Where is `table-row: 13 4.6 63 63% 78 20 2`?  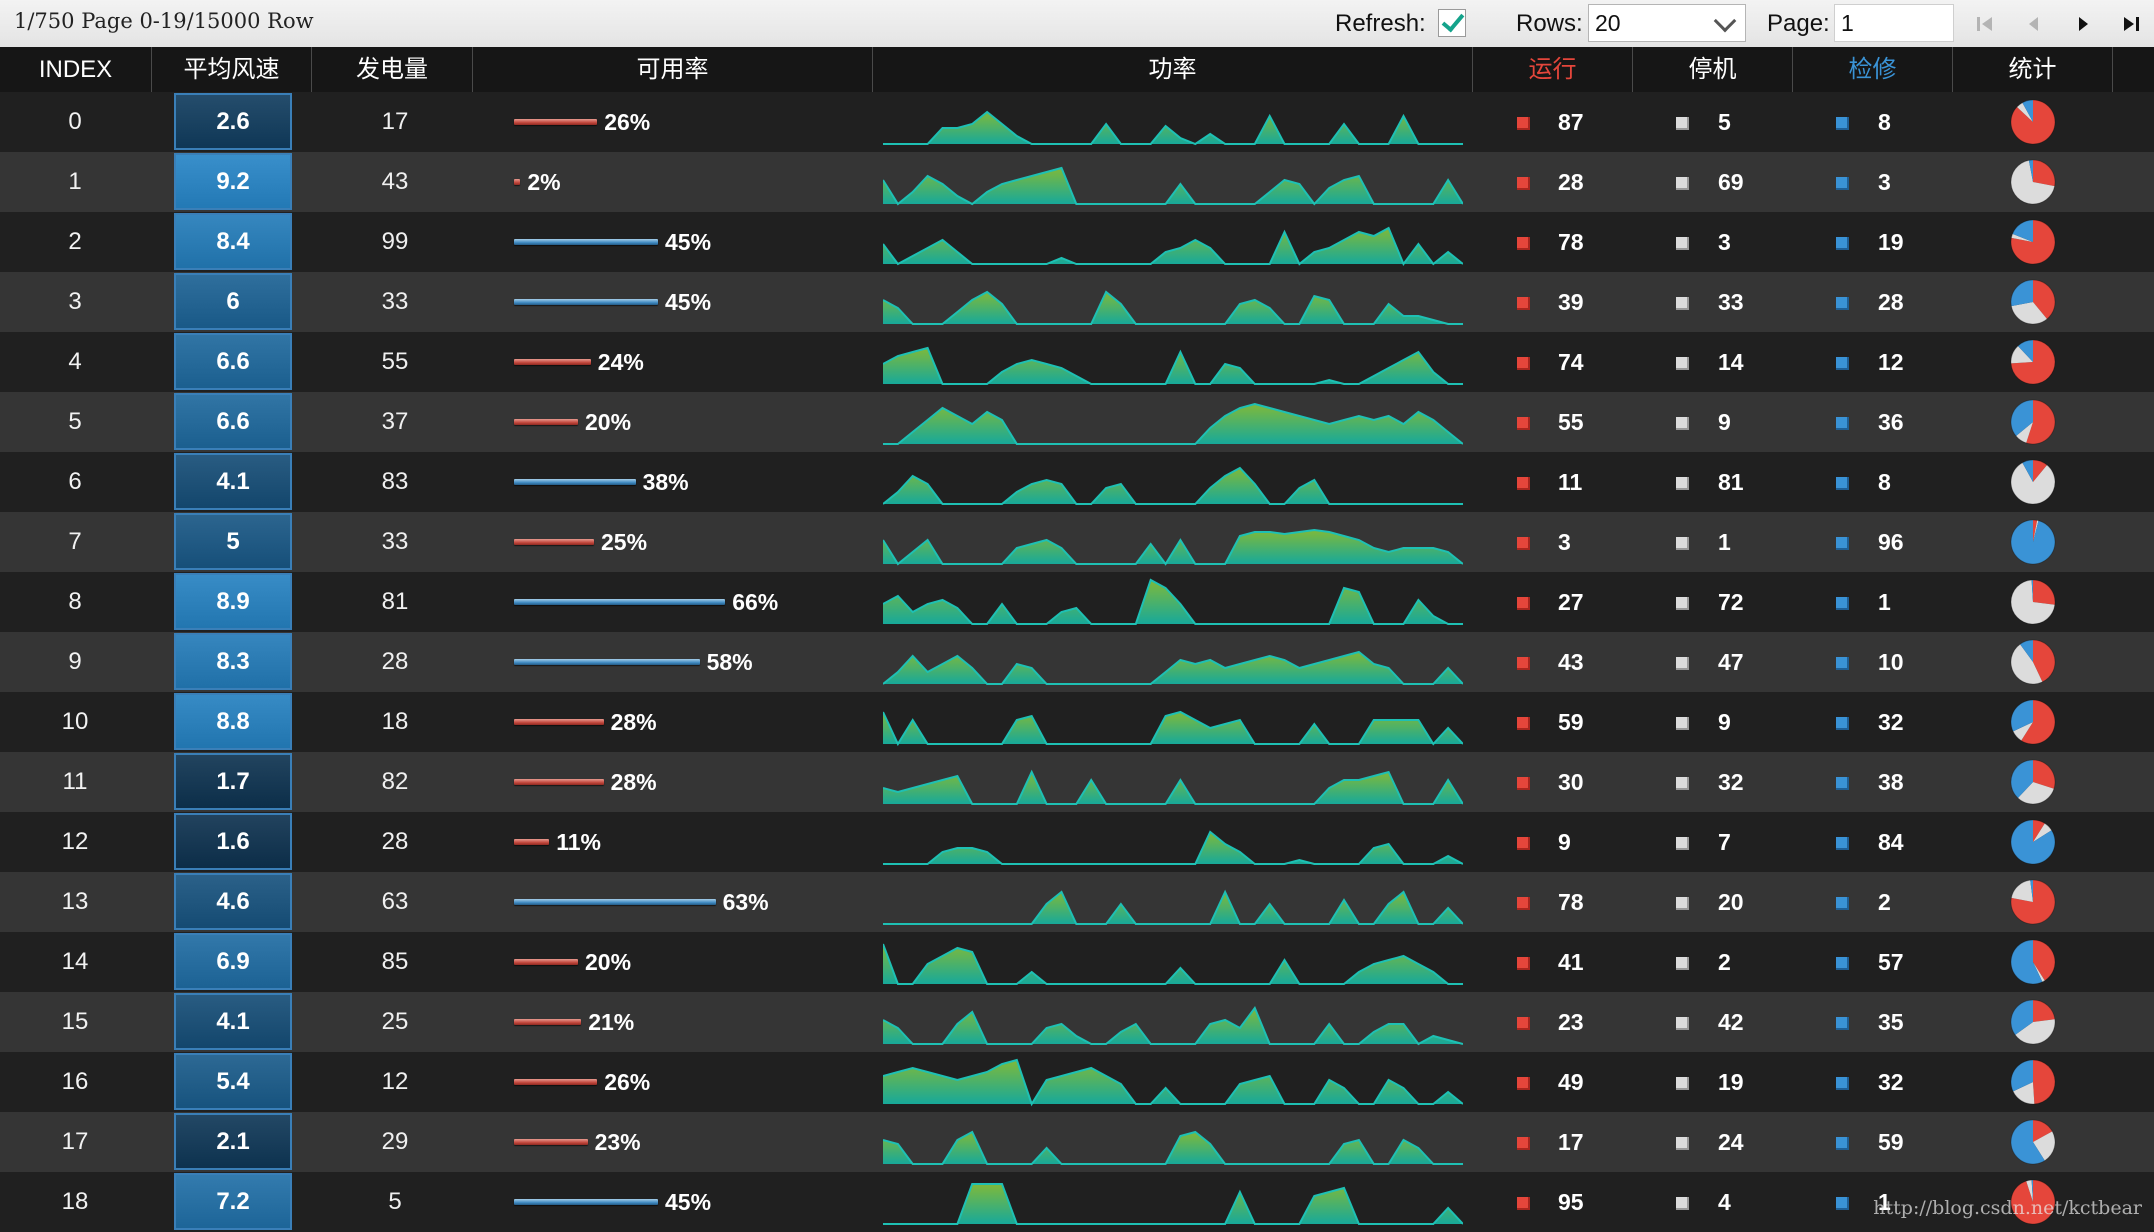
table-row: 13 4.6 63 63% 78 20 2 is located at coordinates (1077, 902).